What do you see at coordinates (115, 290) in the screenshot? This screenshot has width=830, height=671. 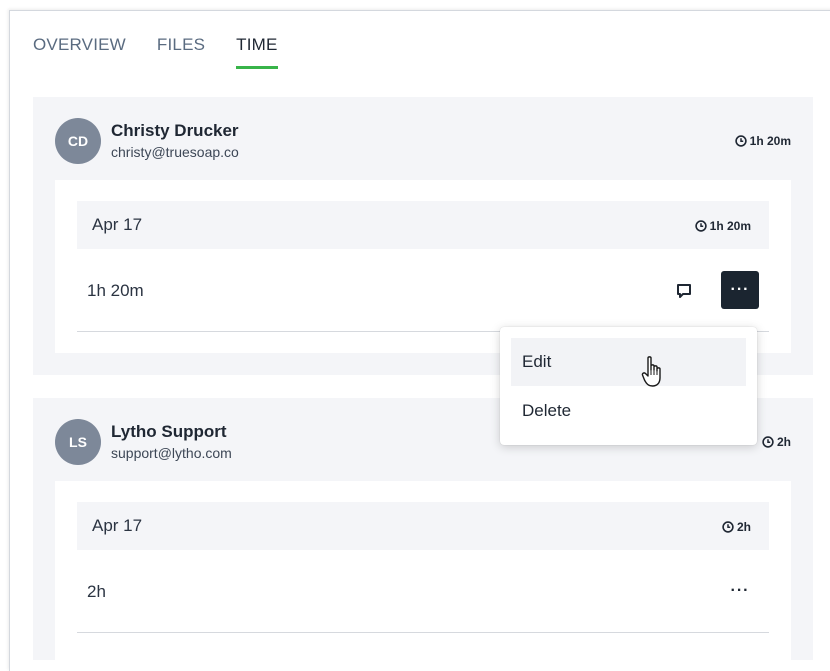 I see `time-entry-duration: 1h 20m` at bounding box center [115, 290].